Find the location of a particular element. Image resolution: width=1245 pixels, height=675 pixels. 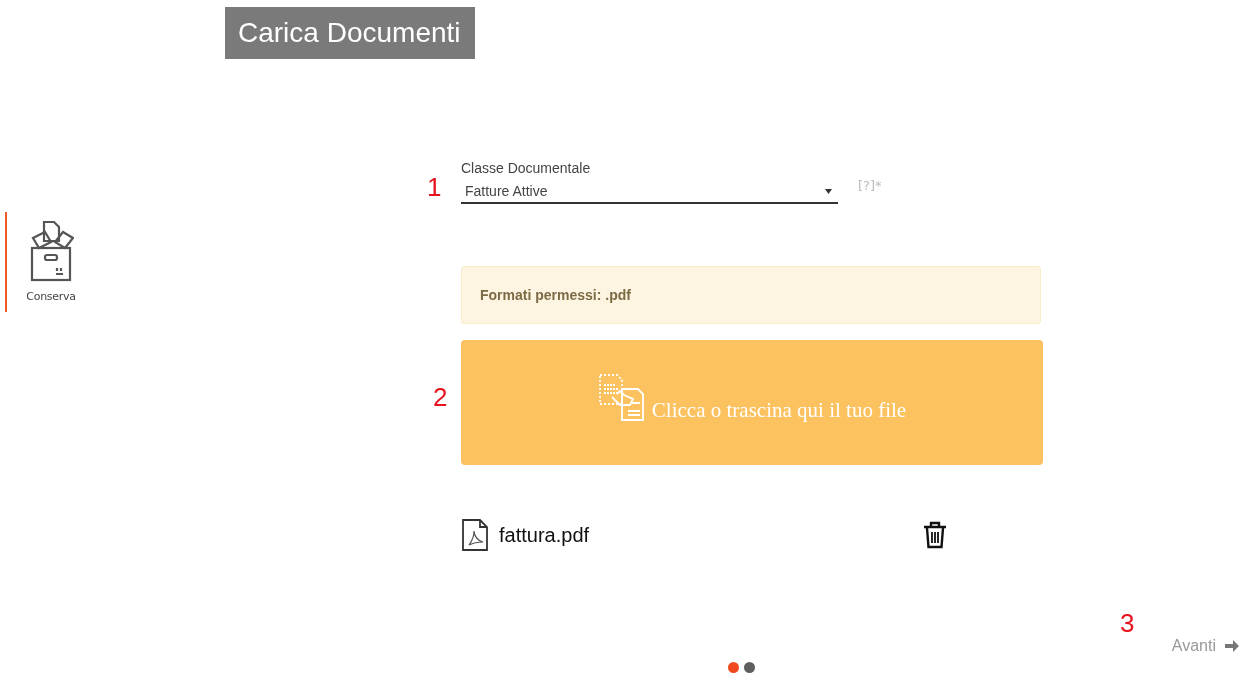

help-hint: [?]* is located at coordinates (870, 185).